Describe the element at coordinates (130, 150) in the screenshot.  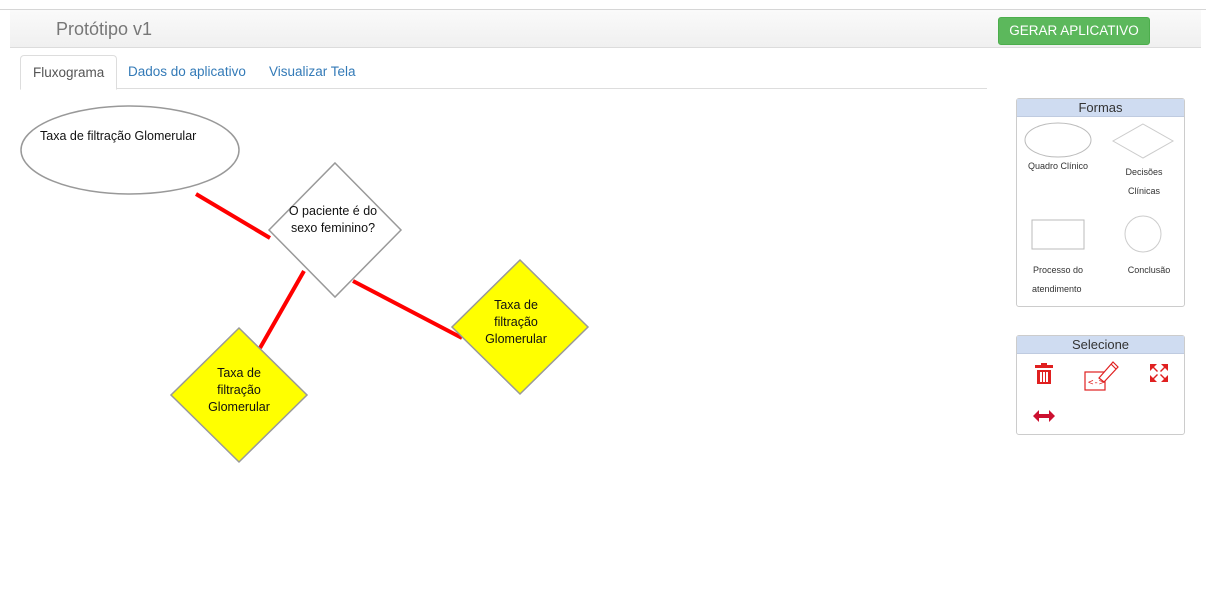
I see `start-node-ellipse` at that location.